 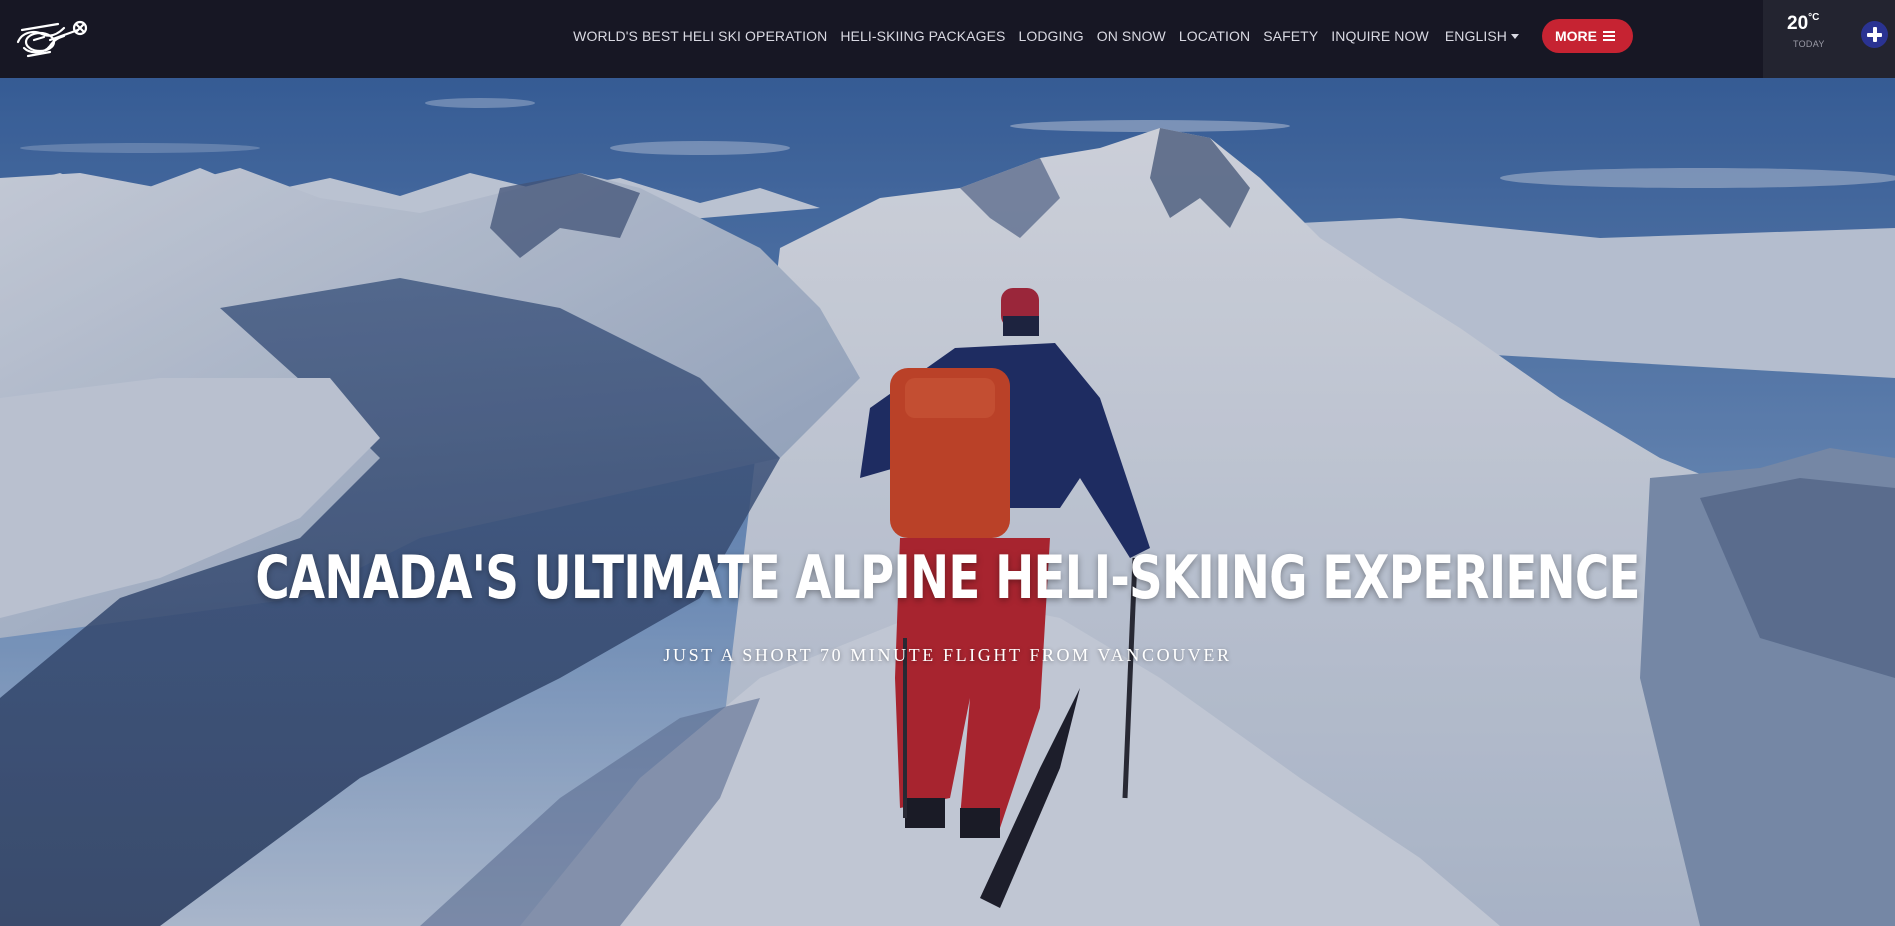 I want to click on temperature-readout: 20°C, so click(x=1803, y=23).